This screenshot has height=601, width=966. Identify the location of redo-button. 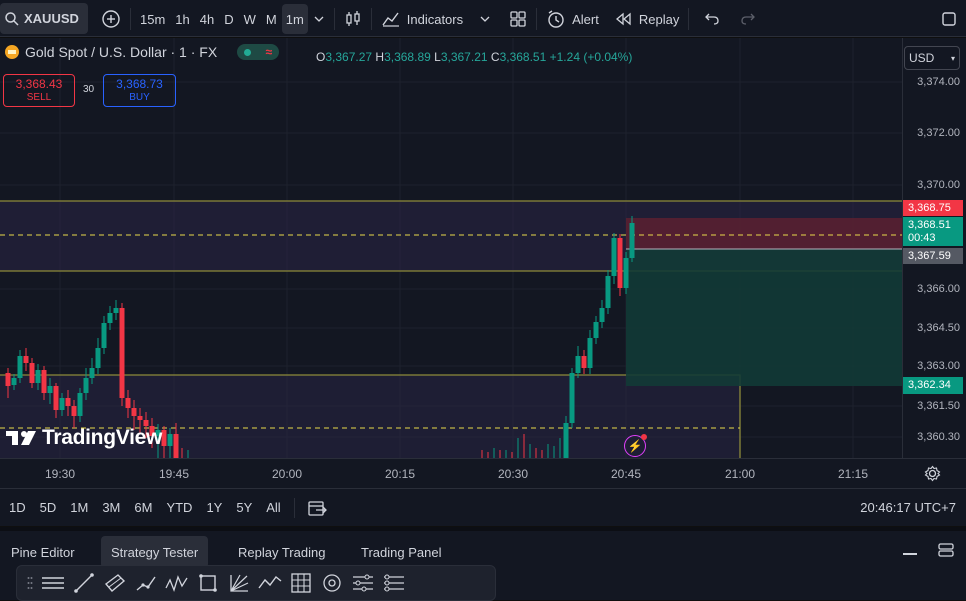
(748, 19).